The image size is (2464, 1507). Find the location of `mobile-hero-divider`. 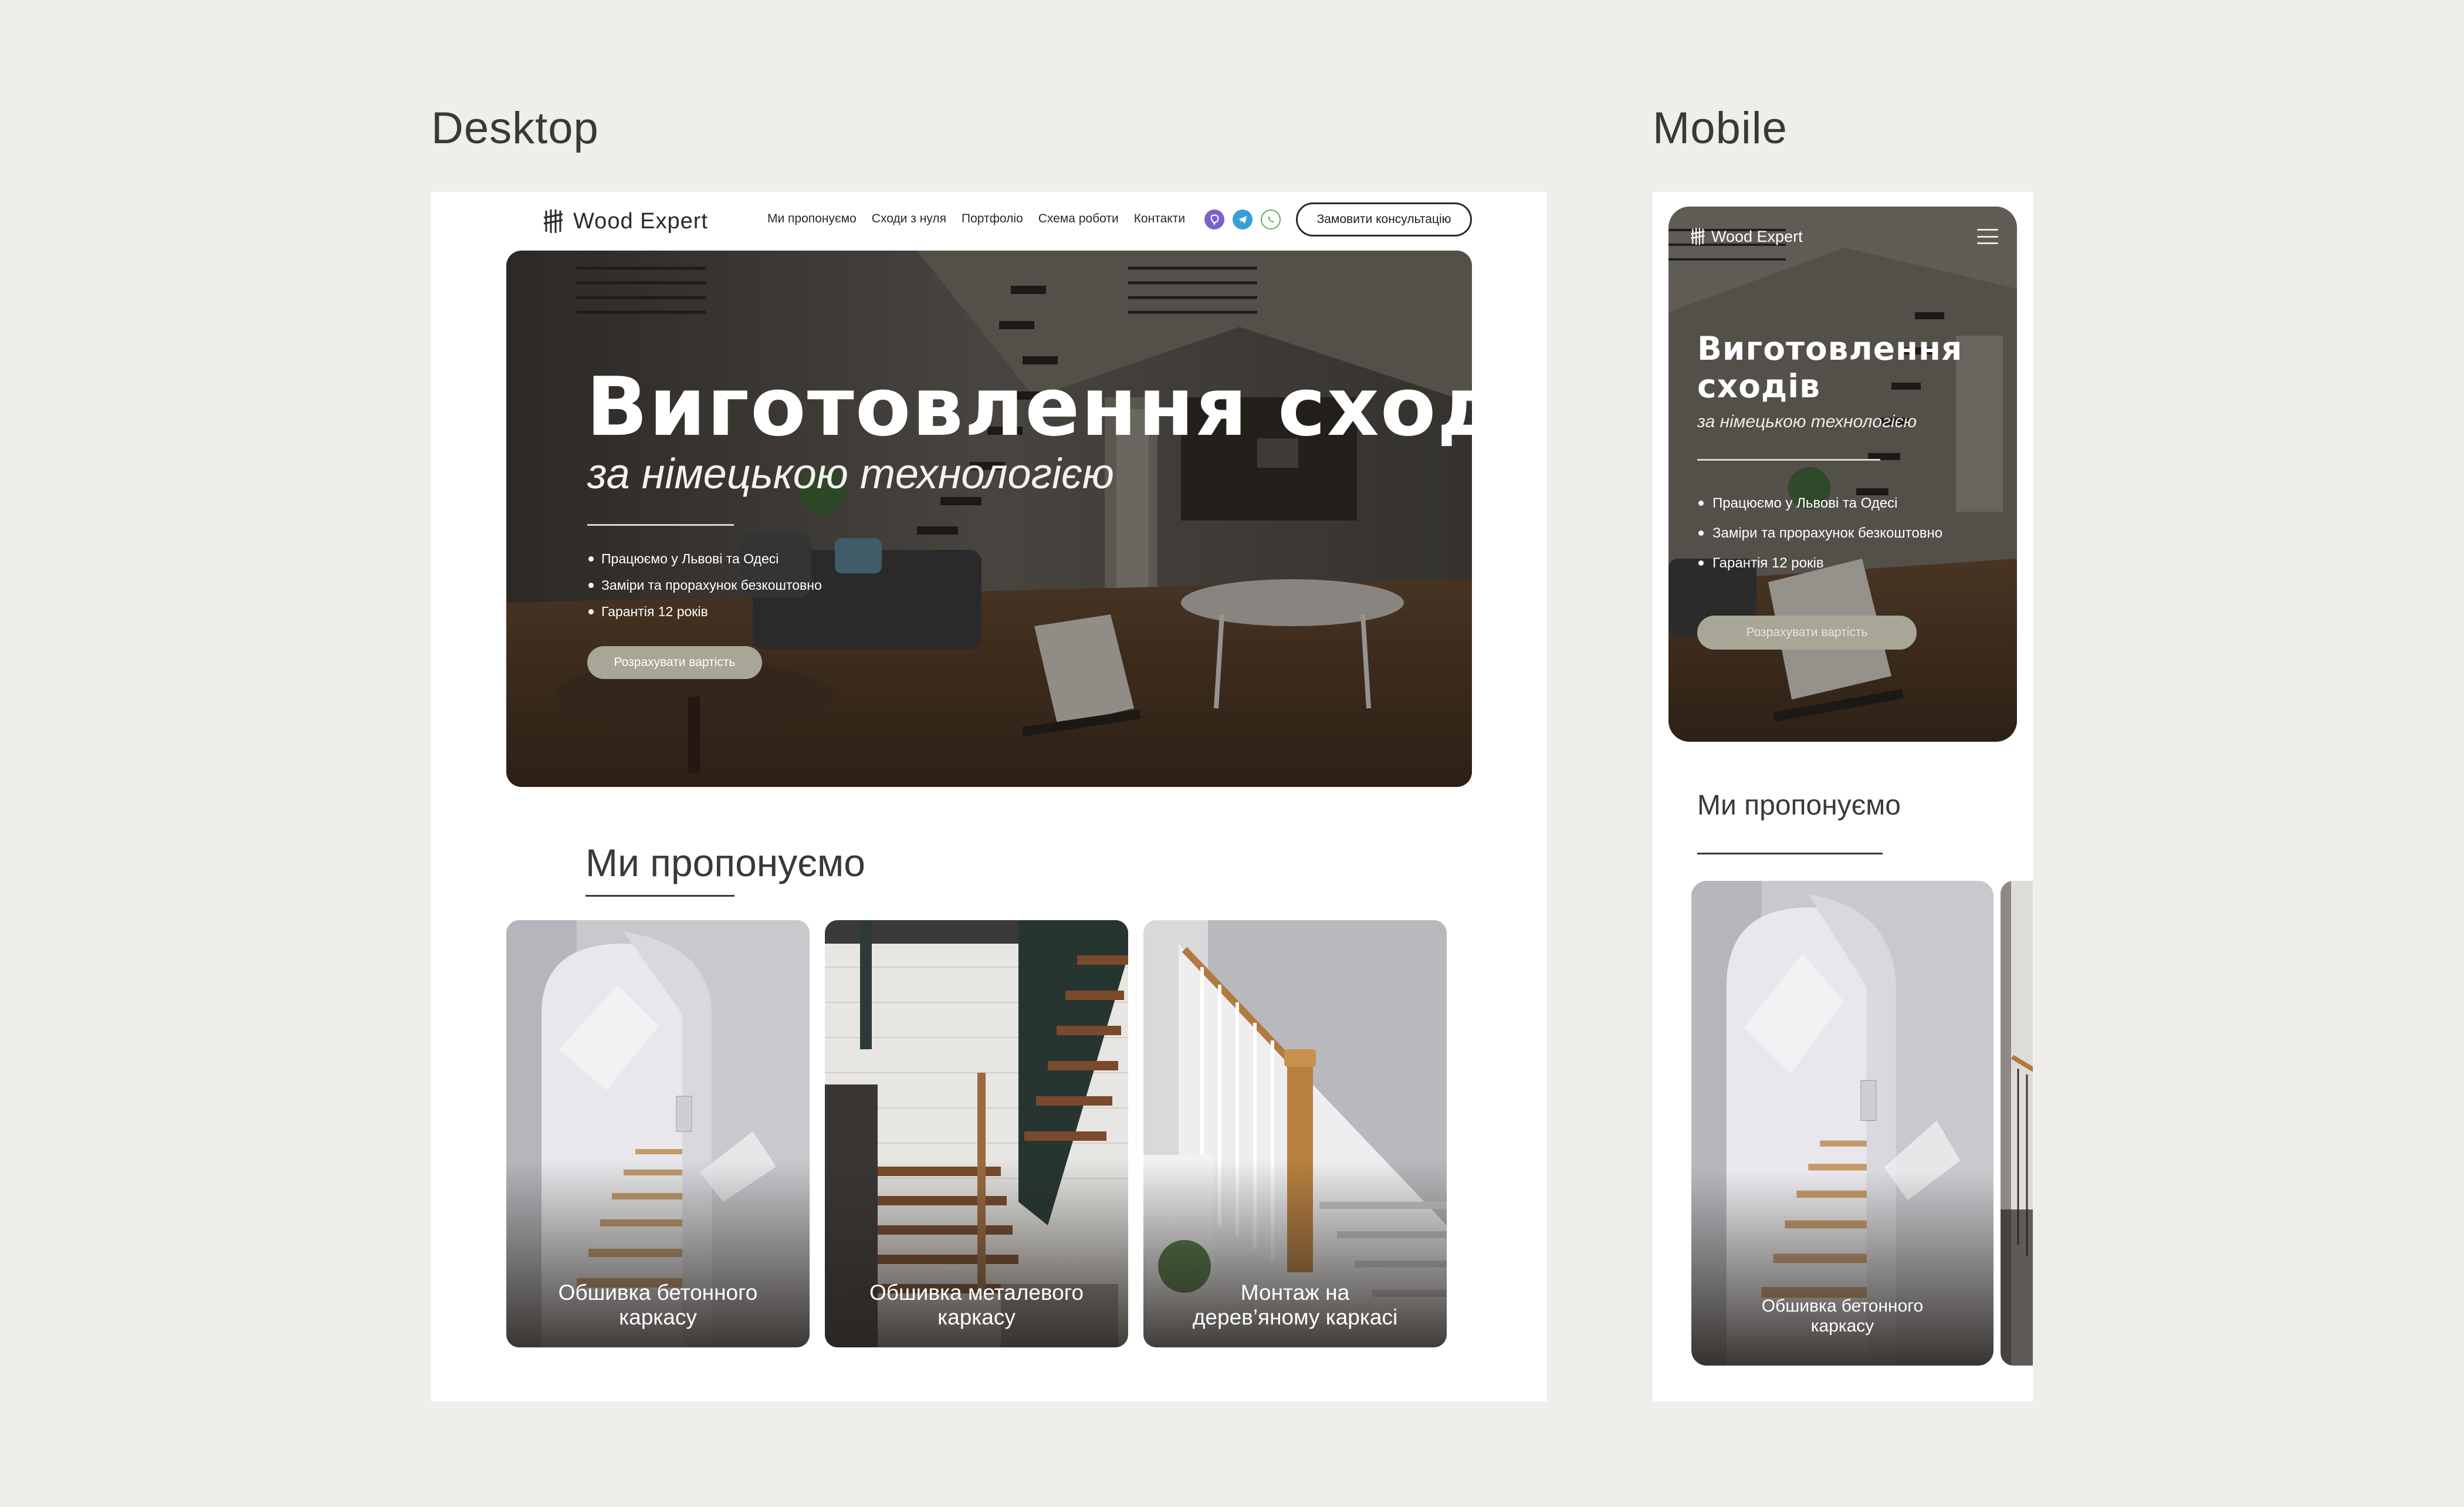

mobile-hero-divider is located at coordinates (1788, 460).